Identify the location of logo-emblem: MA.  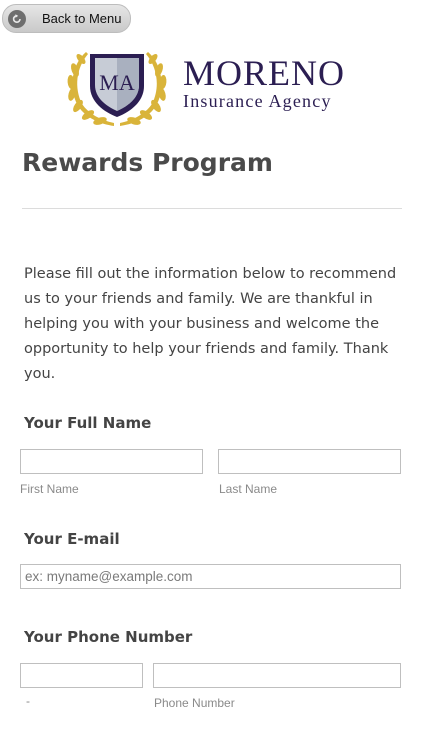
(117, 89).